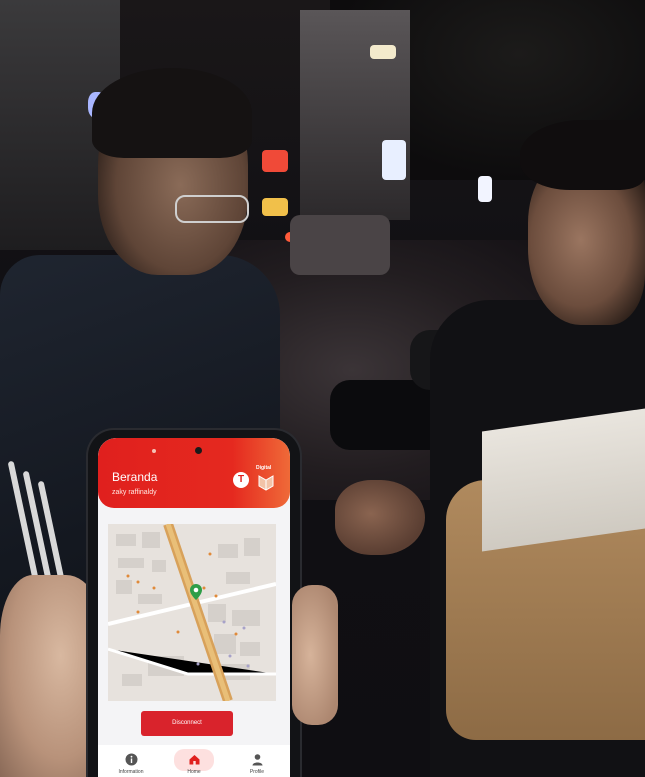 This screenshot has width=645, height=777. Describe the element at coordinates (212, 209) in the screenshot. I see `glasses` at that location.